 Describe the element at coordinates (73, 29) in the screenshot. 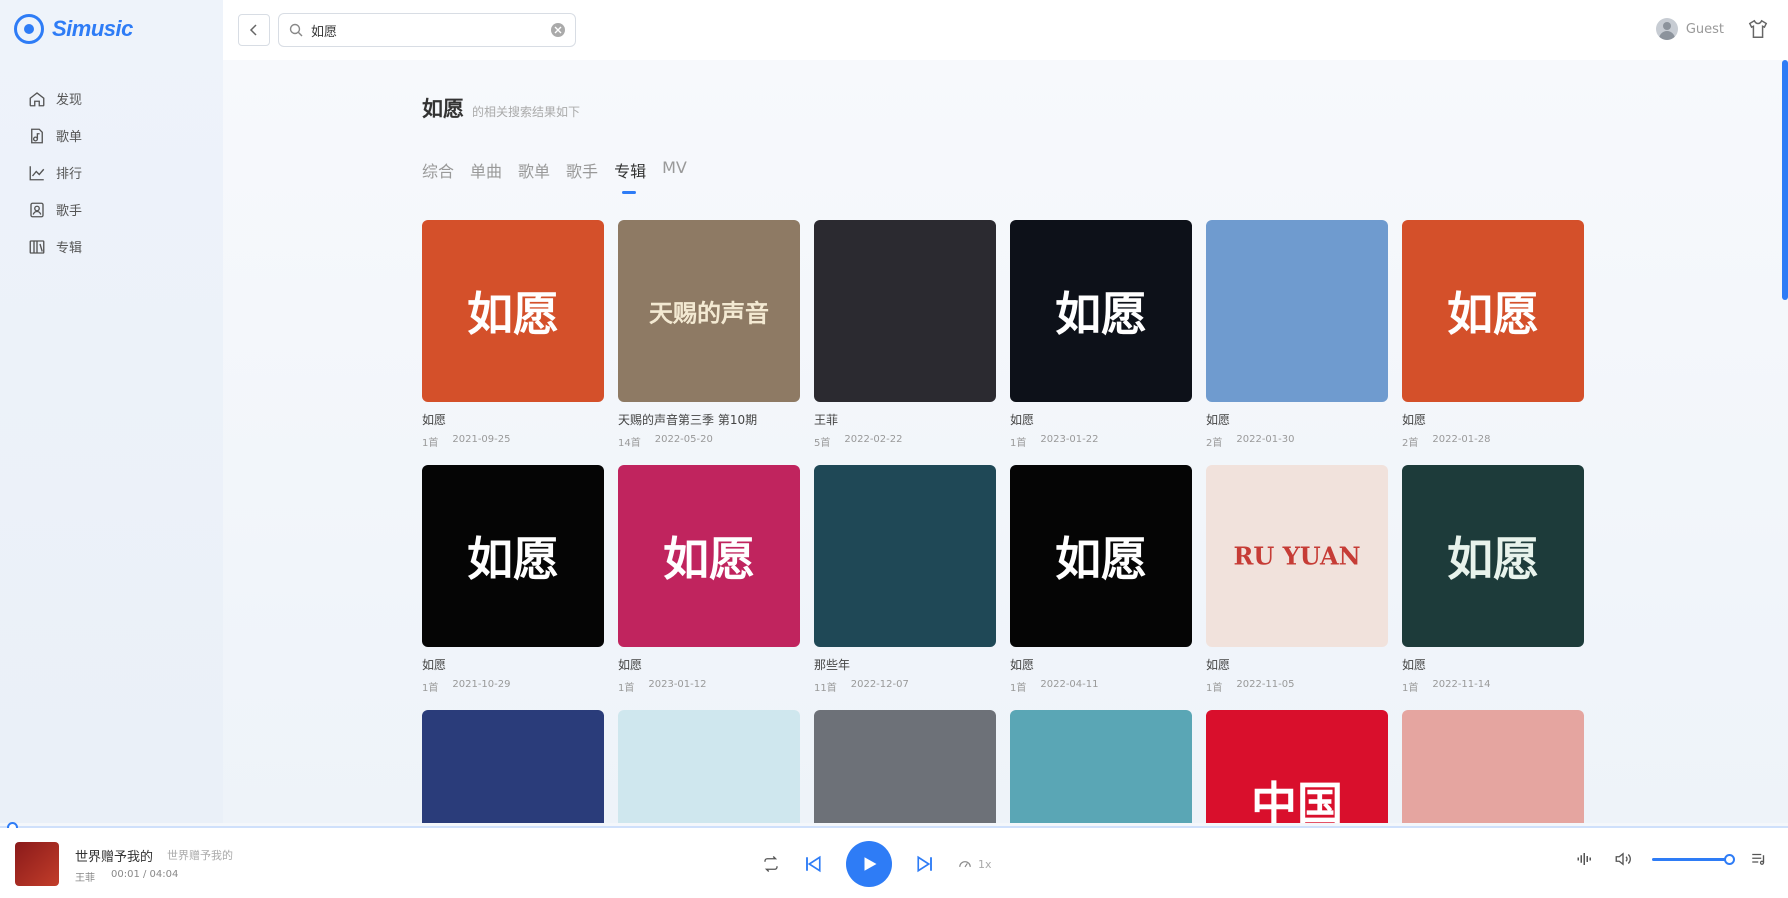

I see `app-logo: Simusic` at that location.